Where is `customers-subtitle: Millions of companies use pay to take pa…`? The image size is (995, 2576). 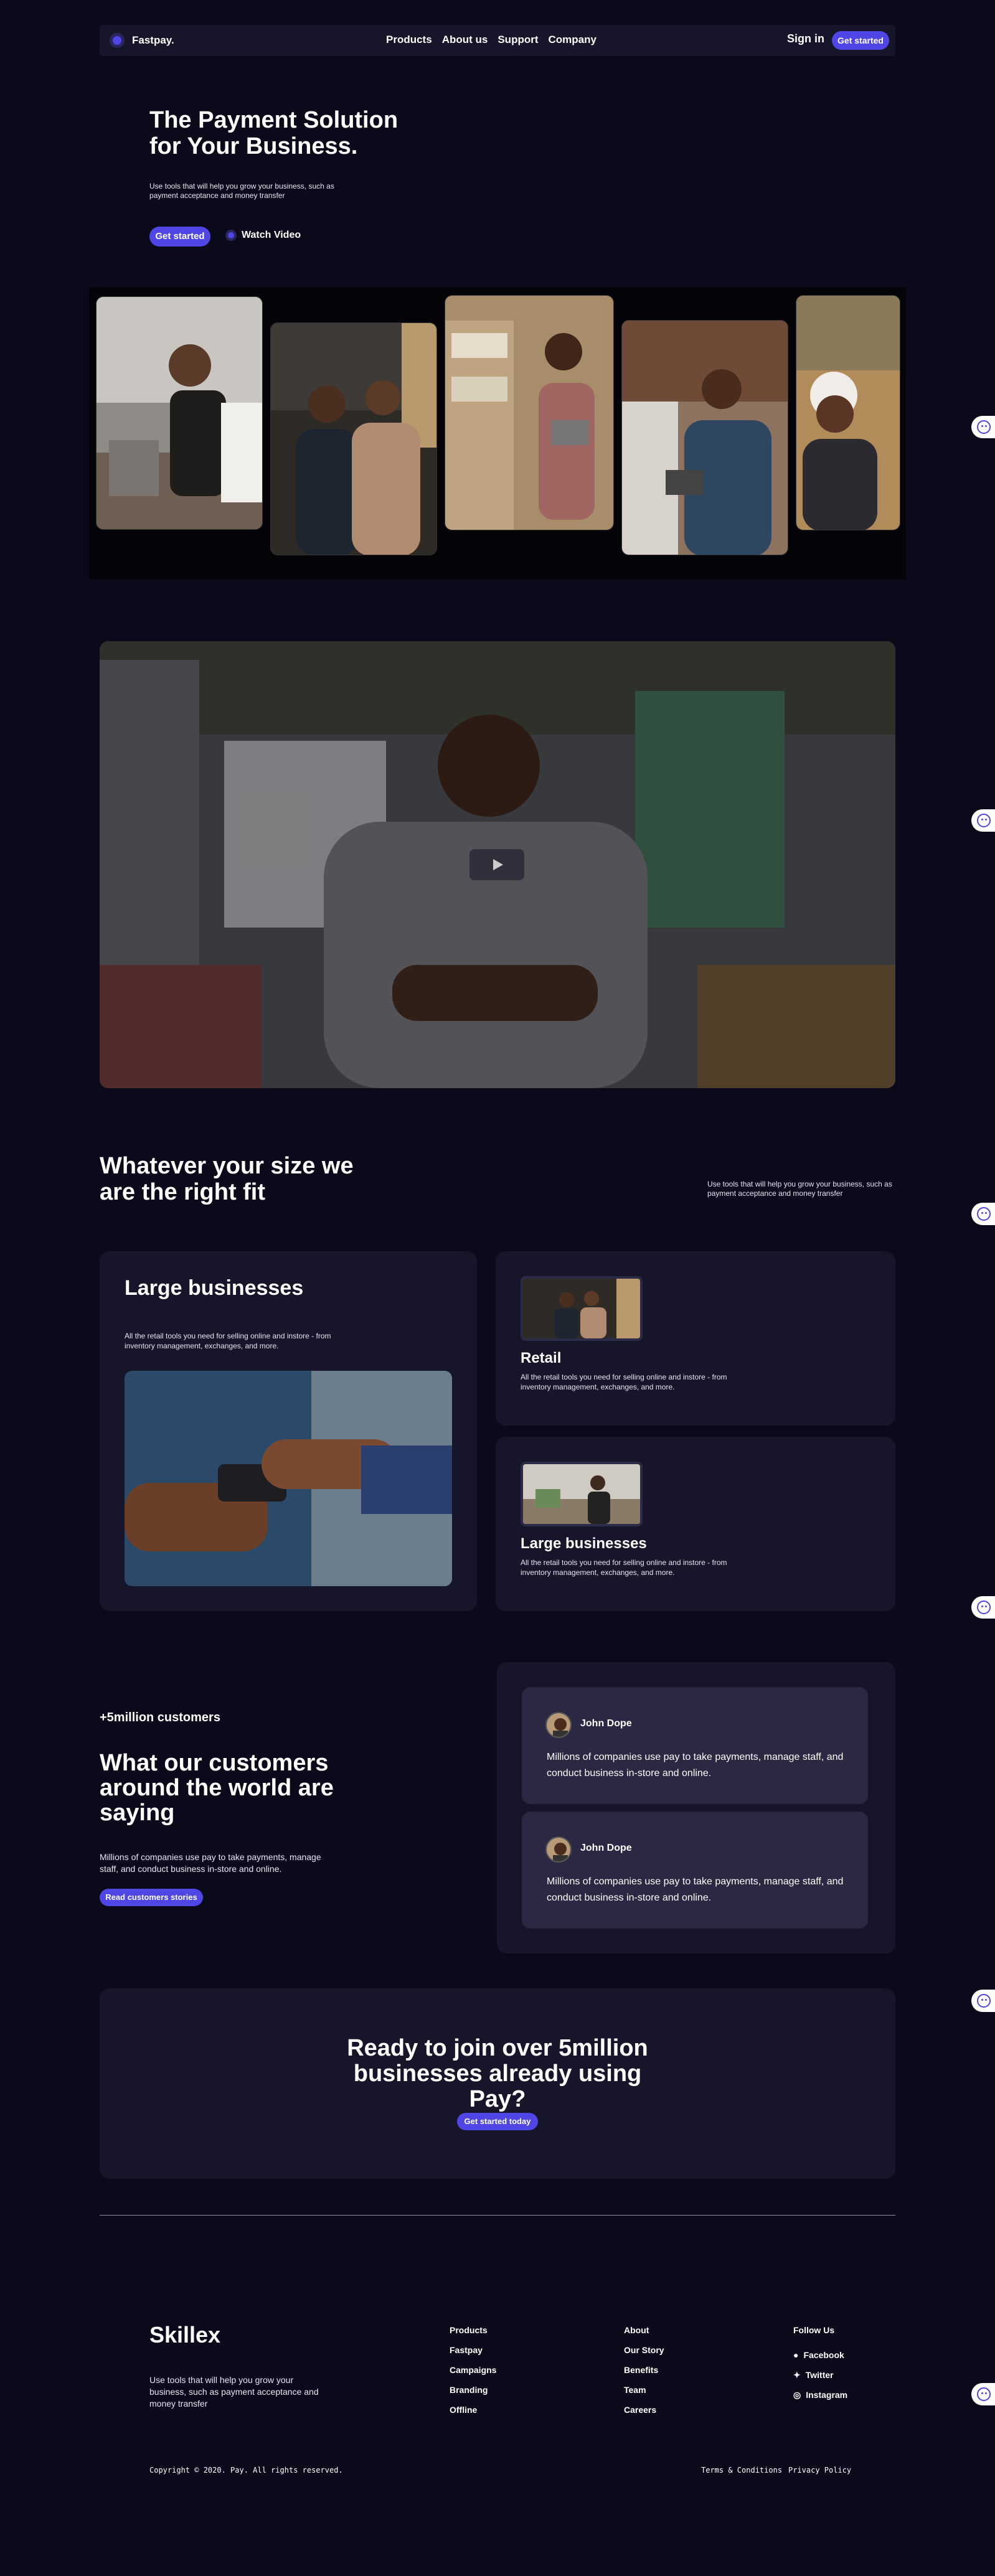 customers-subtitle: Millions of companies use pay to take pa… is located at coordinates (210, 1863).